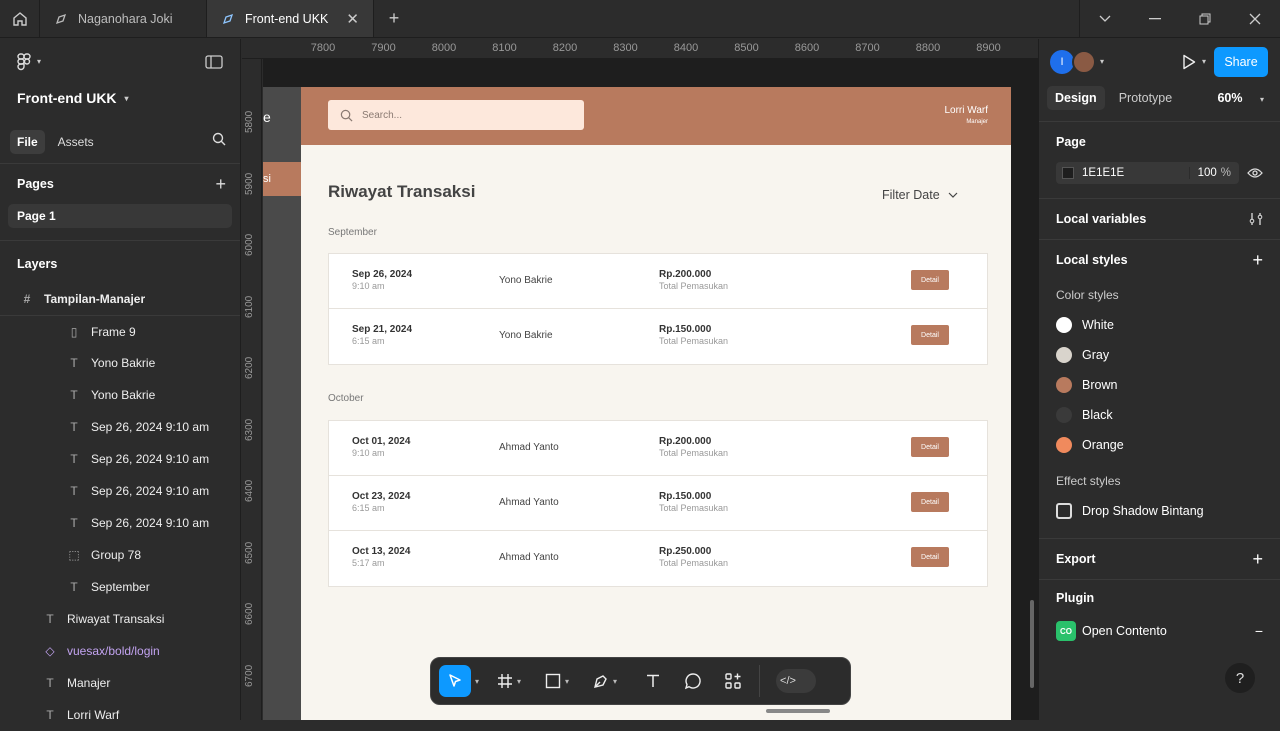 This screenshot has height=731, width=1280. What do you see at coordinates (220, 184) in the screenshot?
I see `add-page-icon: +` at bounding box center [220, 184].